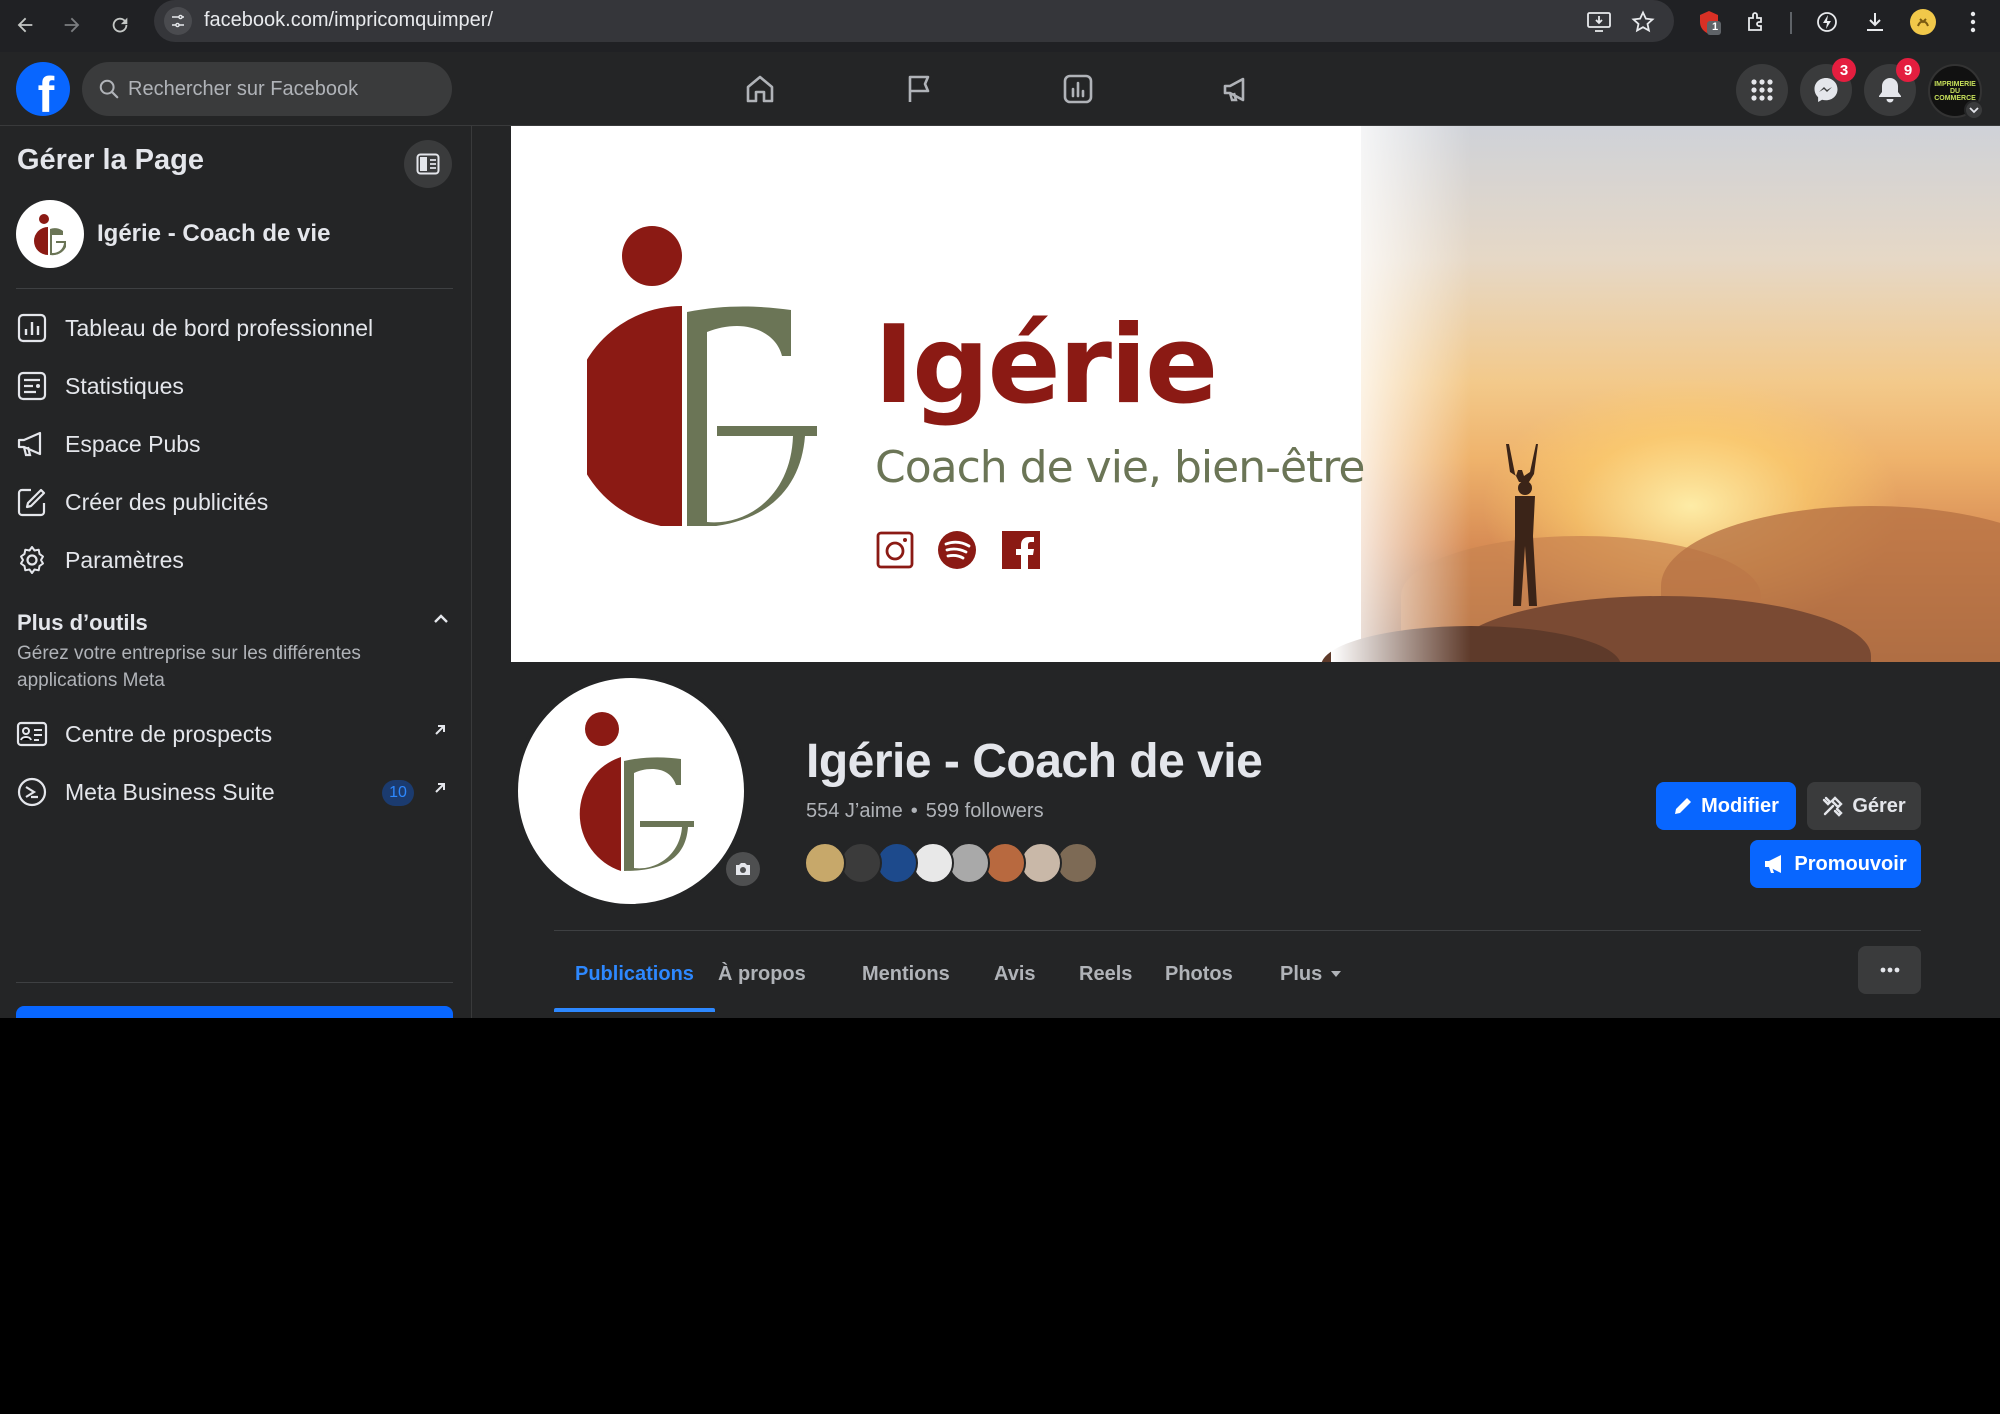 The height and width of the screenshot is (1414, 2000). I want to click on nav-home, so click(760, 89).